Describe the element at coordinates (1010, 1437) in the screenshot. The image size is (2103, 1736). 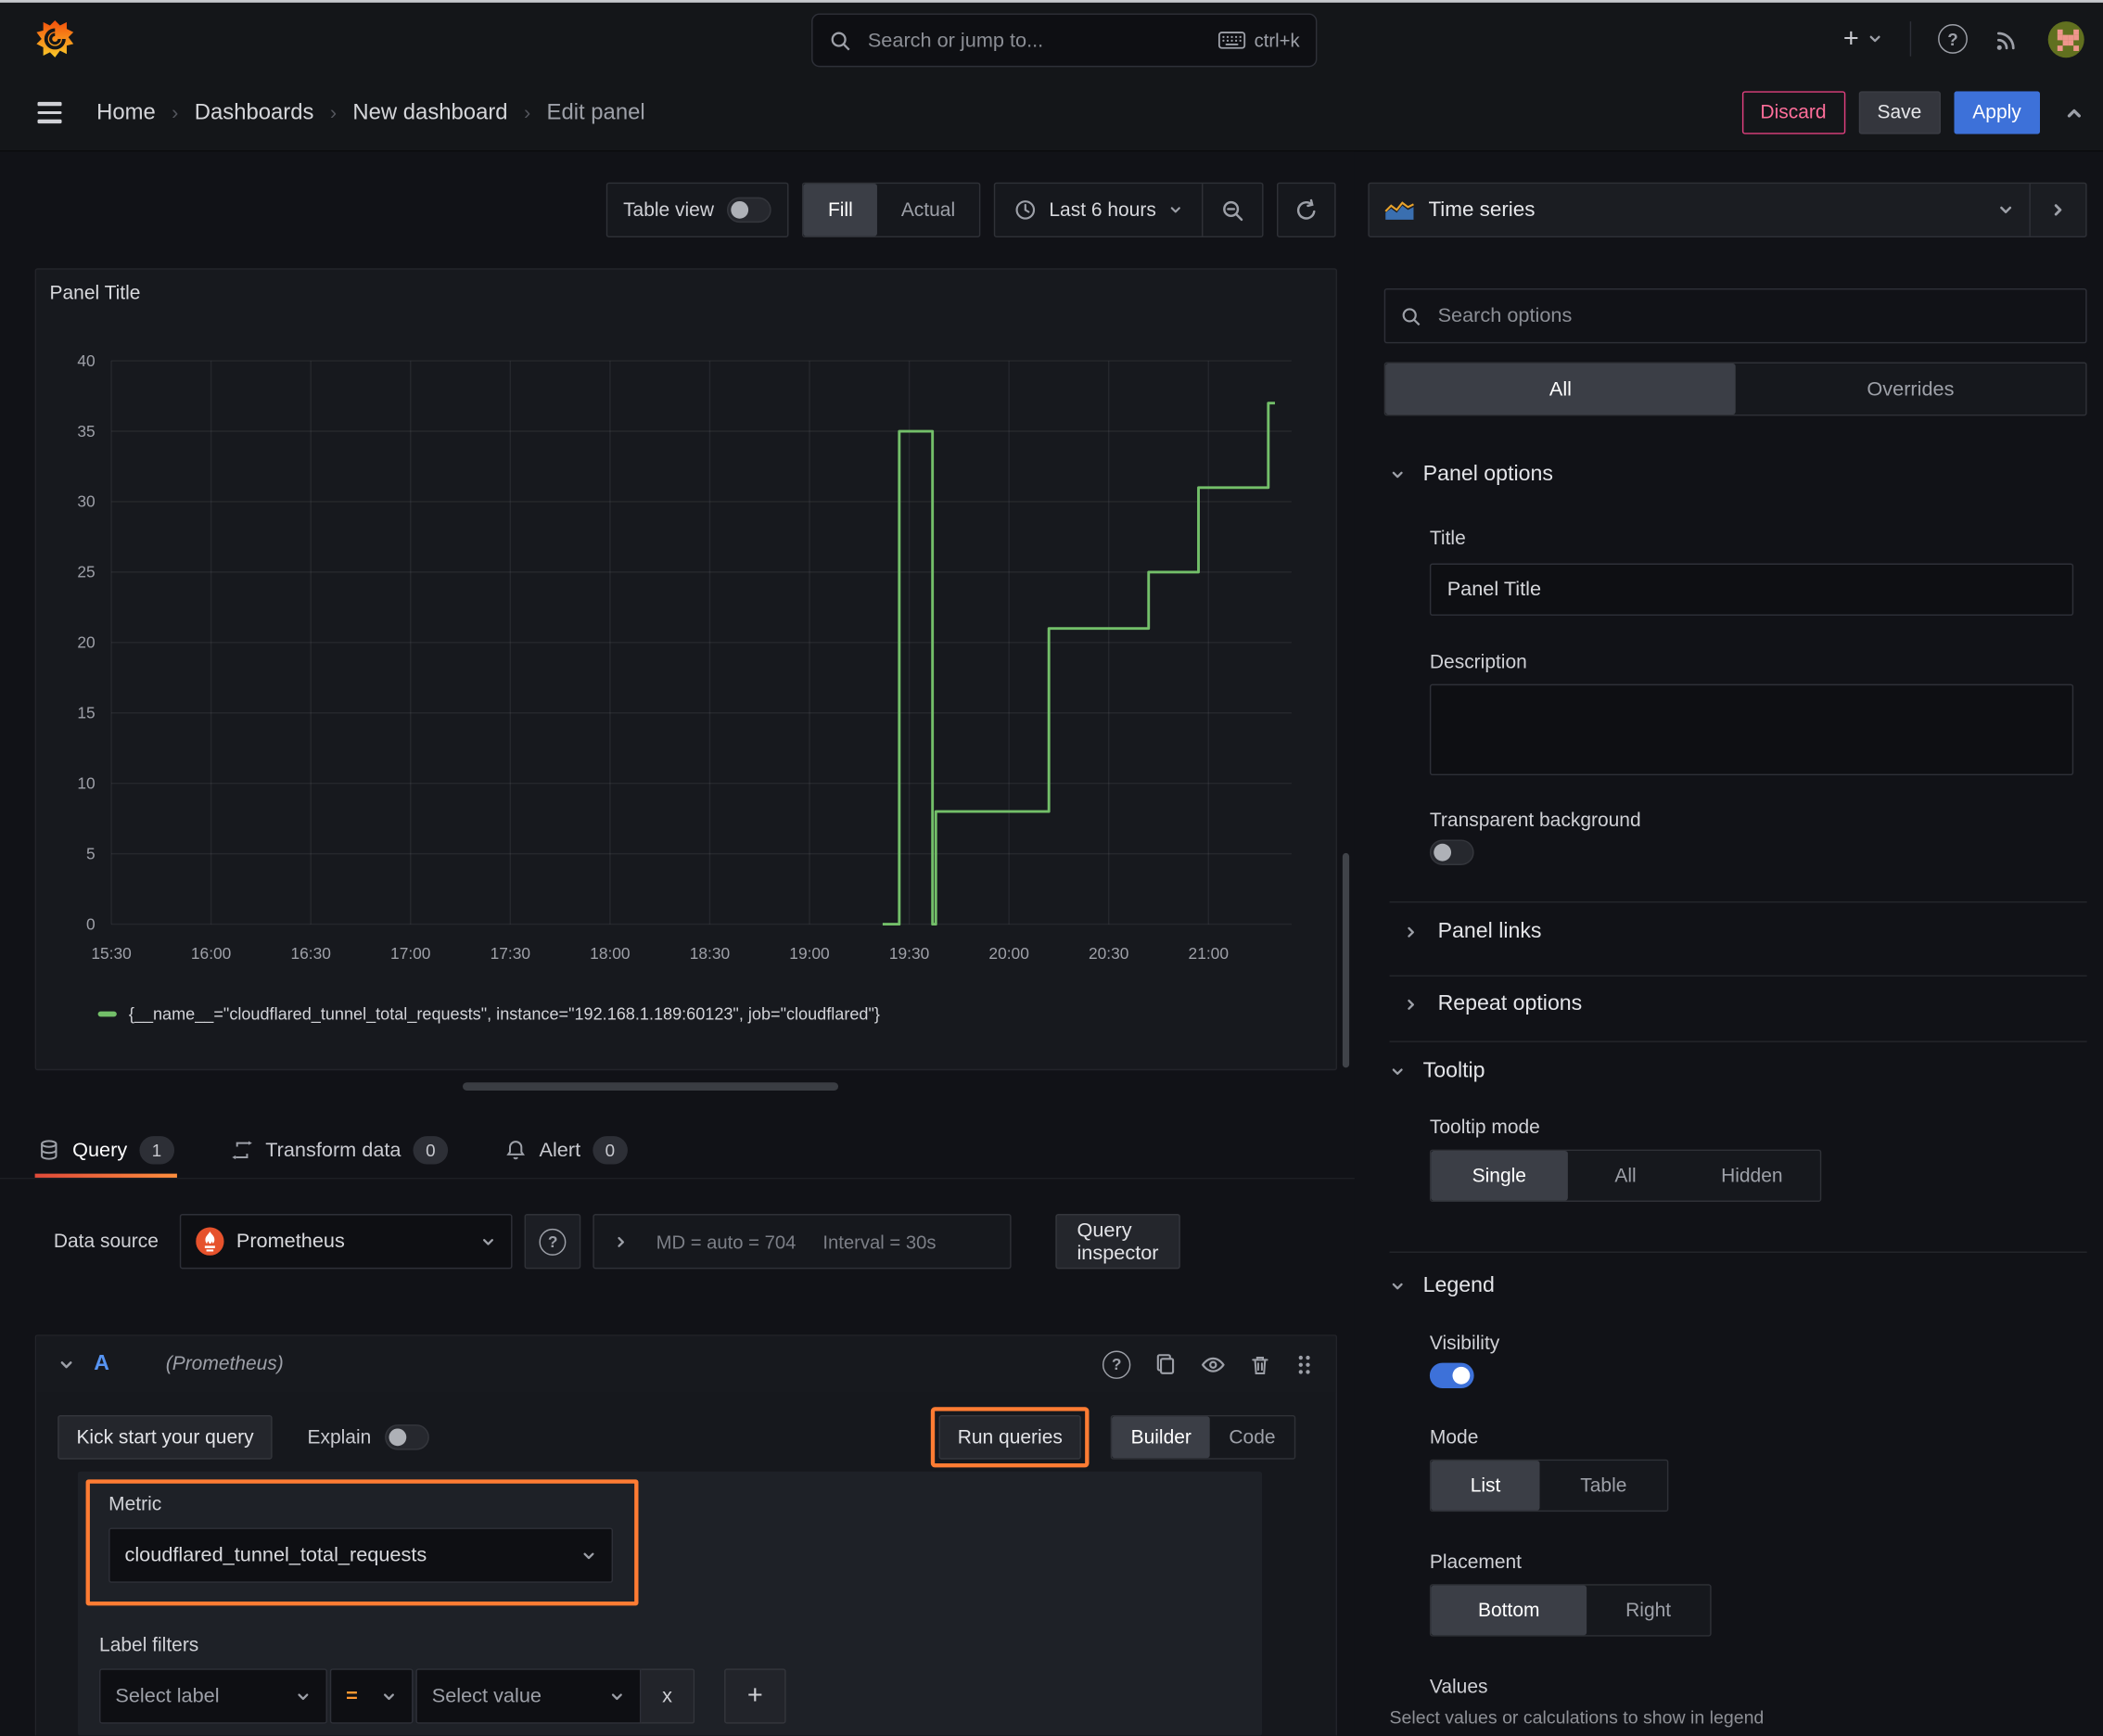
I see `run-queries-button: Run queries` at that location.